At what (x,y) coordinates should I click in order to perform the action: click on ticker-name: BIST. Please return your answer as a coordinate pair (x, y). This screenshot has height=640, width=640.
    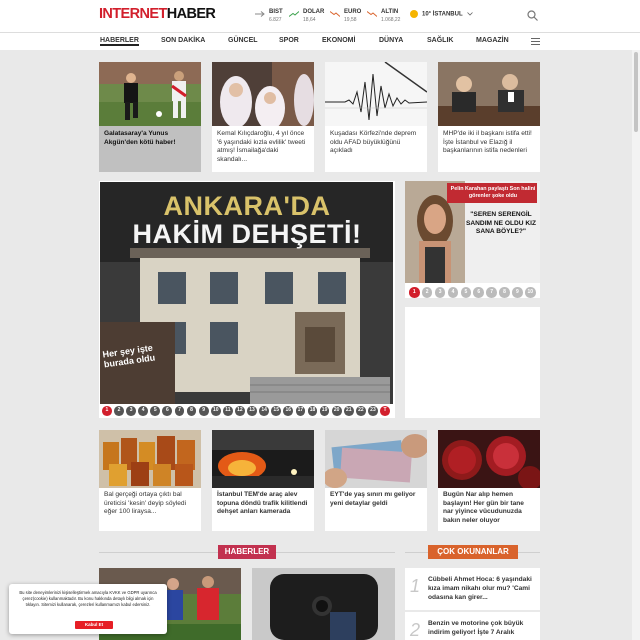
    Looking at the image, I should click on (276, 12).